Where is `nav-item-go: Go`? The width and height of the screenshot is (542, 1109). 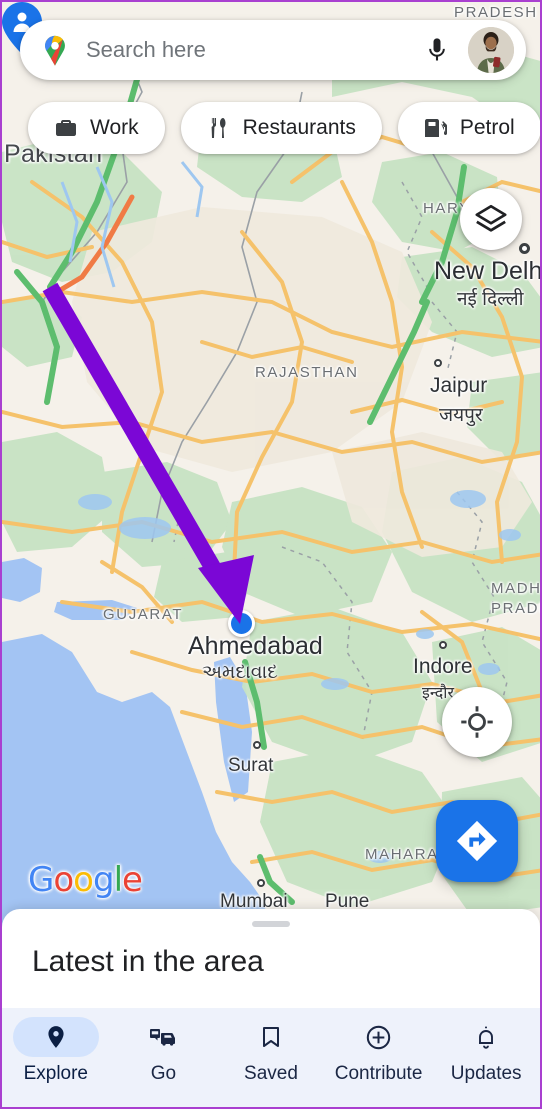
nav-item-go: Go is located at coordinates (164, 1046).